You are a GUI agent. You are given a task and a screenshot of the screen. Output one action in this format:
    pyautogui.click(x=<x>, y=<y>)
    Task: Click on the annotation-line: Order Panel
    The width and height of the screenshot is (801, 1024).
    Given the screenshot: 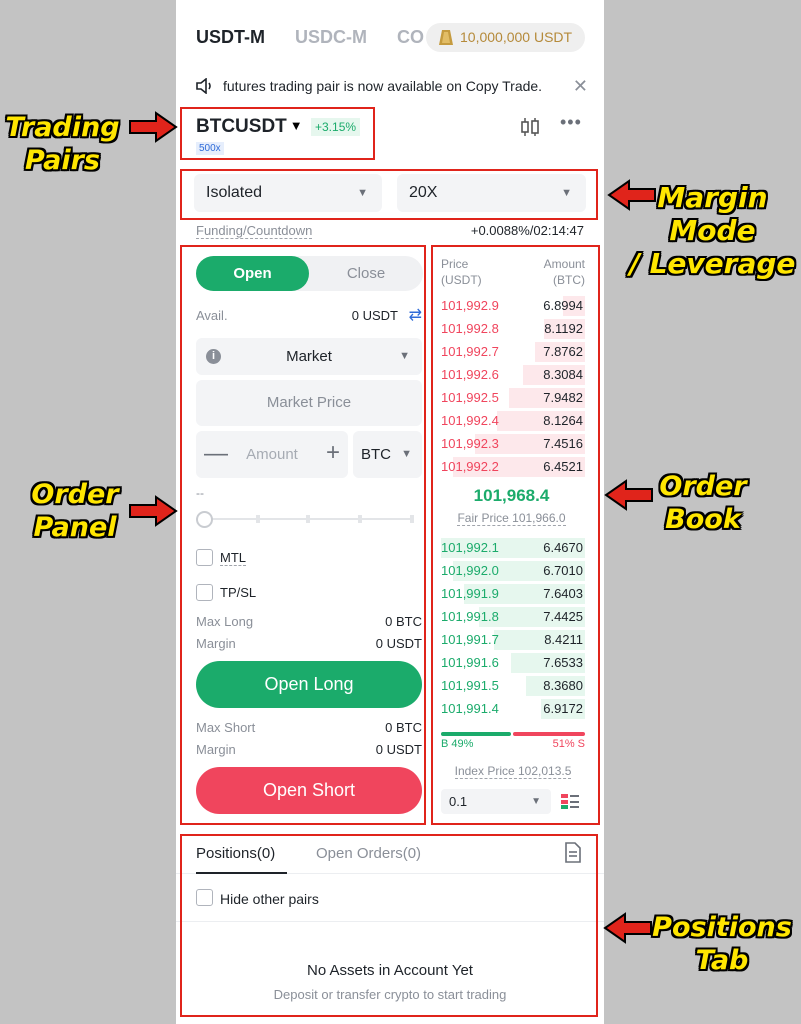 What is the action you would take?
    pyautogui.click(x=75, y=511)
    